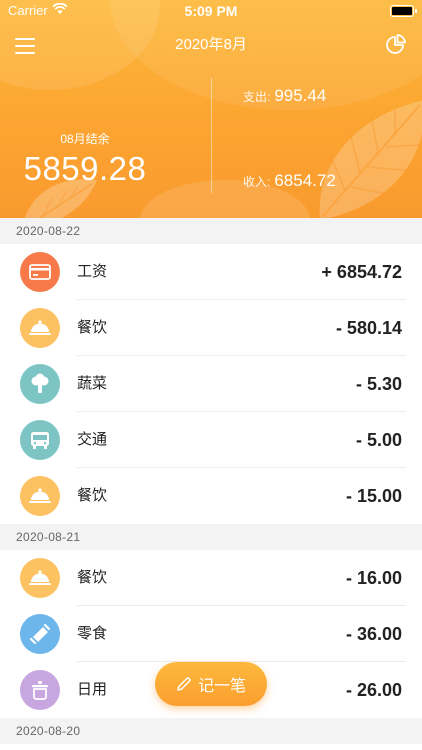  Describe the element at coordinates (211, 231) in the screenshot. I see `date-header: 2020-08-22` at that location.